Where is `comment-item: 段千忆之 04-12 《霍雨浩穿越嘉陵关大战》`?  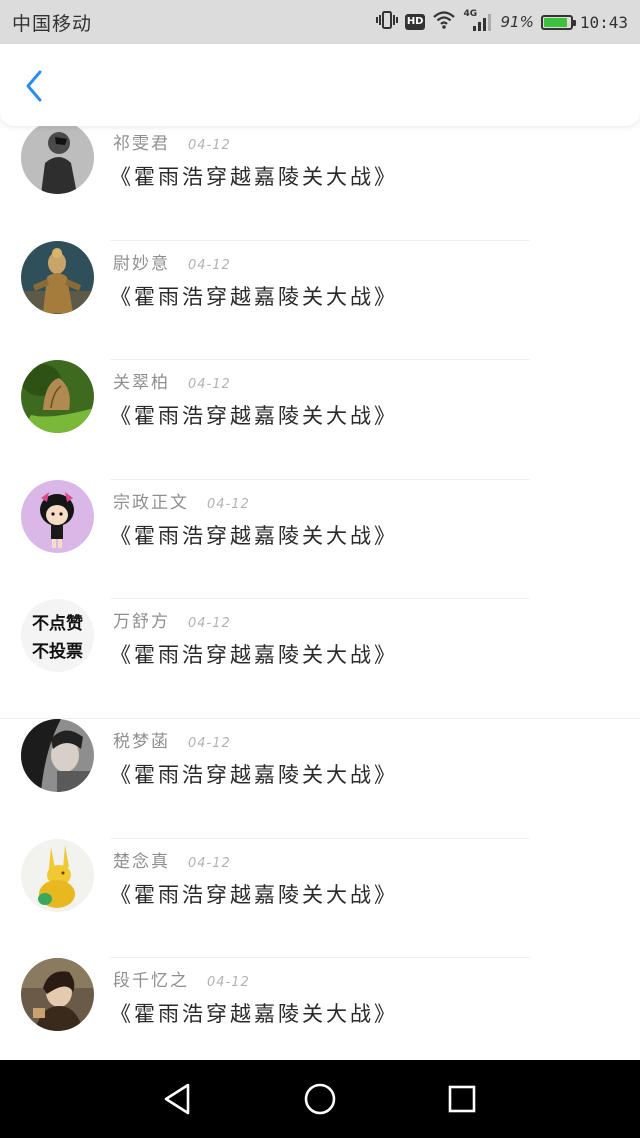 comment-item: 段千忆之 04-12 《霍雨浩穿越嘉陵关大战》 is located at coordinates (320, 1009).